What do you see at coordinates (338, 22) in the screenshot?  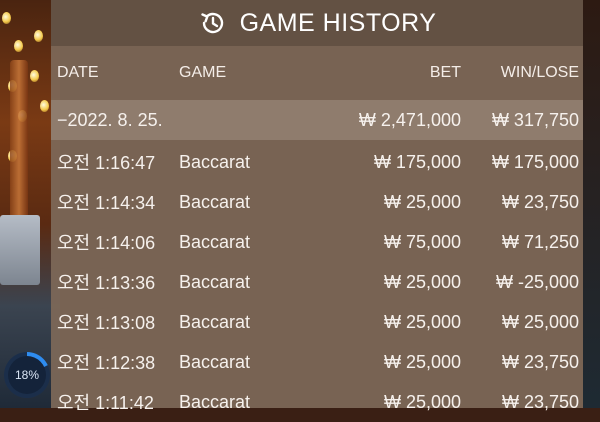 I see `panel-title: GAME HISTORY` at bounding box center [338, 22].